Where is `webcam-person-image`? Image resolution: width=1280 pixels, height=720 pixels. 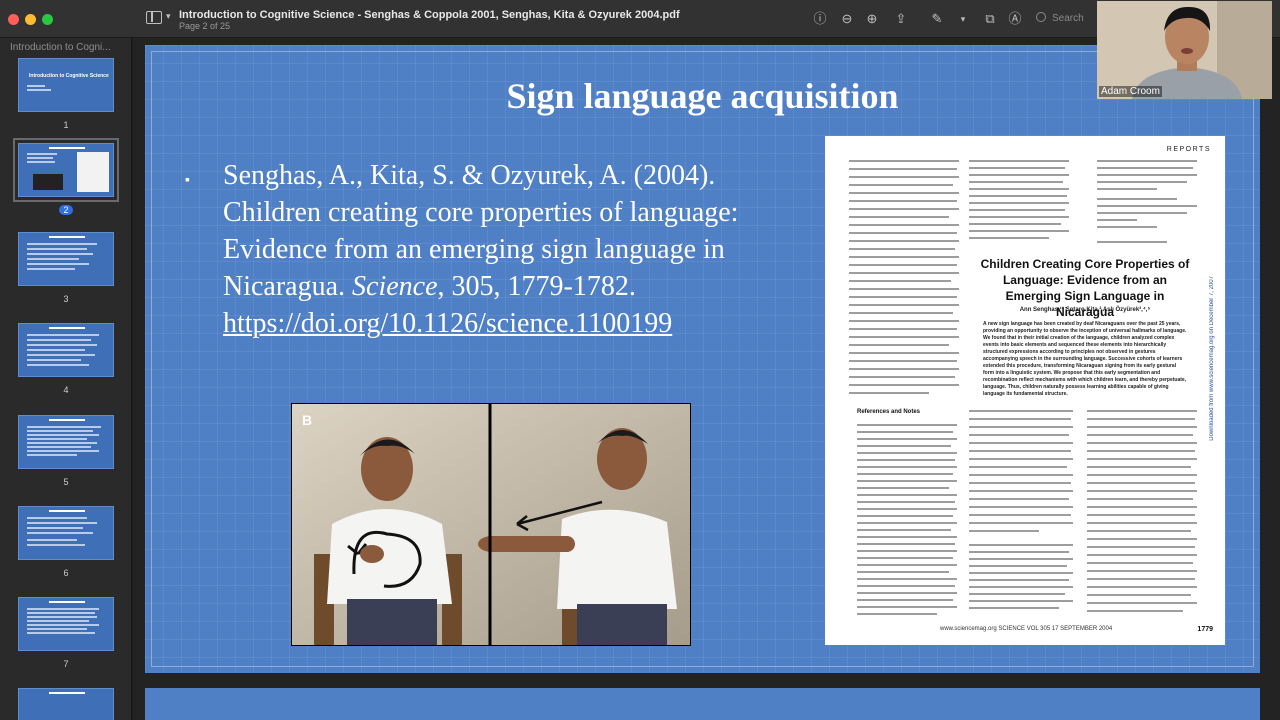 webcam-person-image is located at coordinates (1184, 50).